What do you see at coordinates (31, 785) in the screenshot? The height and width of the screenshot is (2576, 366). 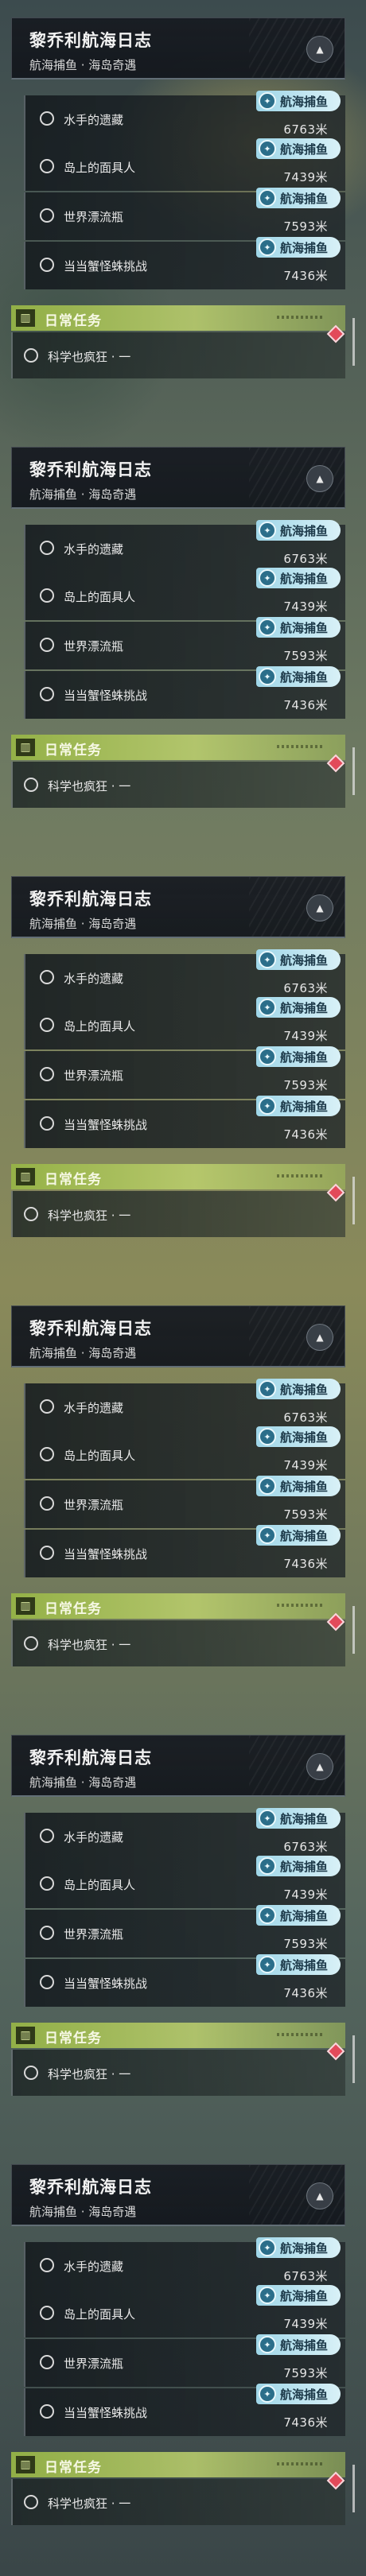 I see `task-status-circle-icon` at bounding box center [31, 785].